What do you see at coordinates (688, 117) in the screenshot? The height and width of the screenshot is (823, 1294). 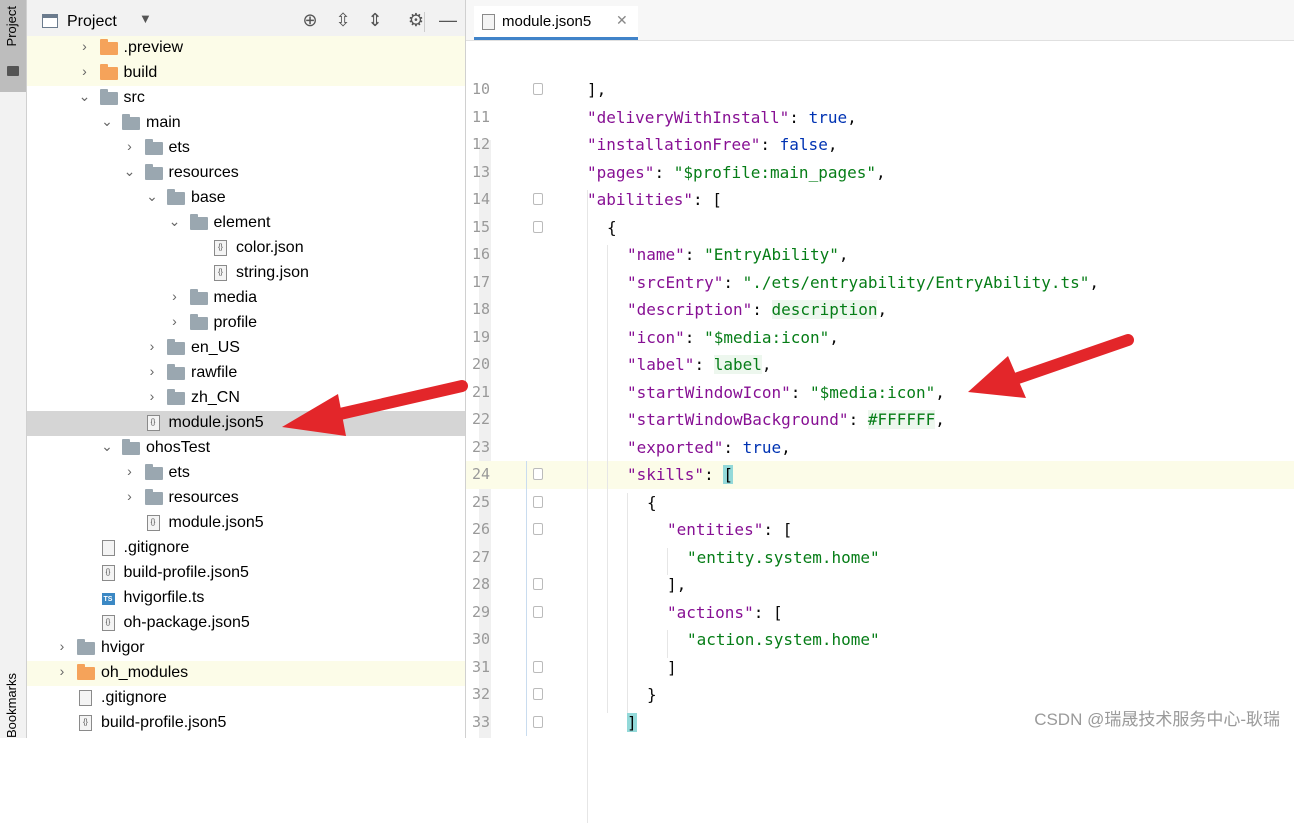 I see `code-token: "deliveryWithInstall"` at bounding box center [688, 117].